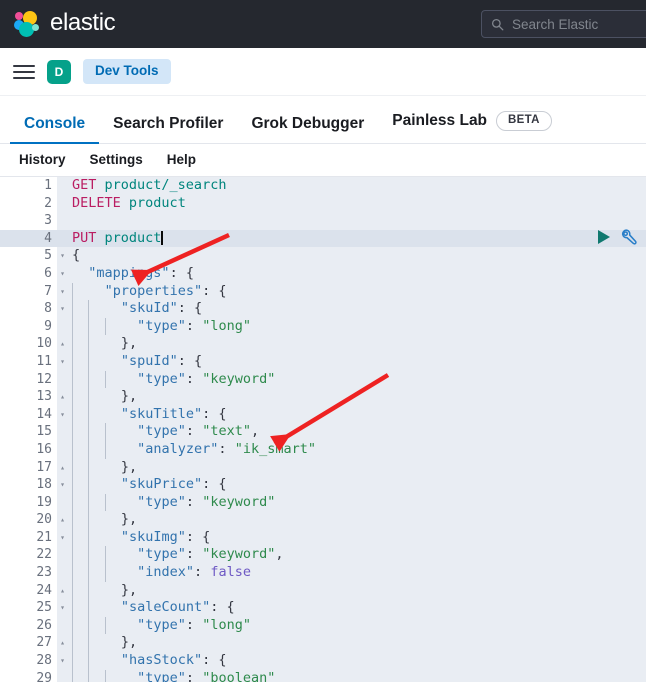  Describe the element at coordinates (168, 123) in the screenshot. I see `tab-label: Search Profiler` at that location.